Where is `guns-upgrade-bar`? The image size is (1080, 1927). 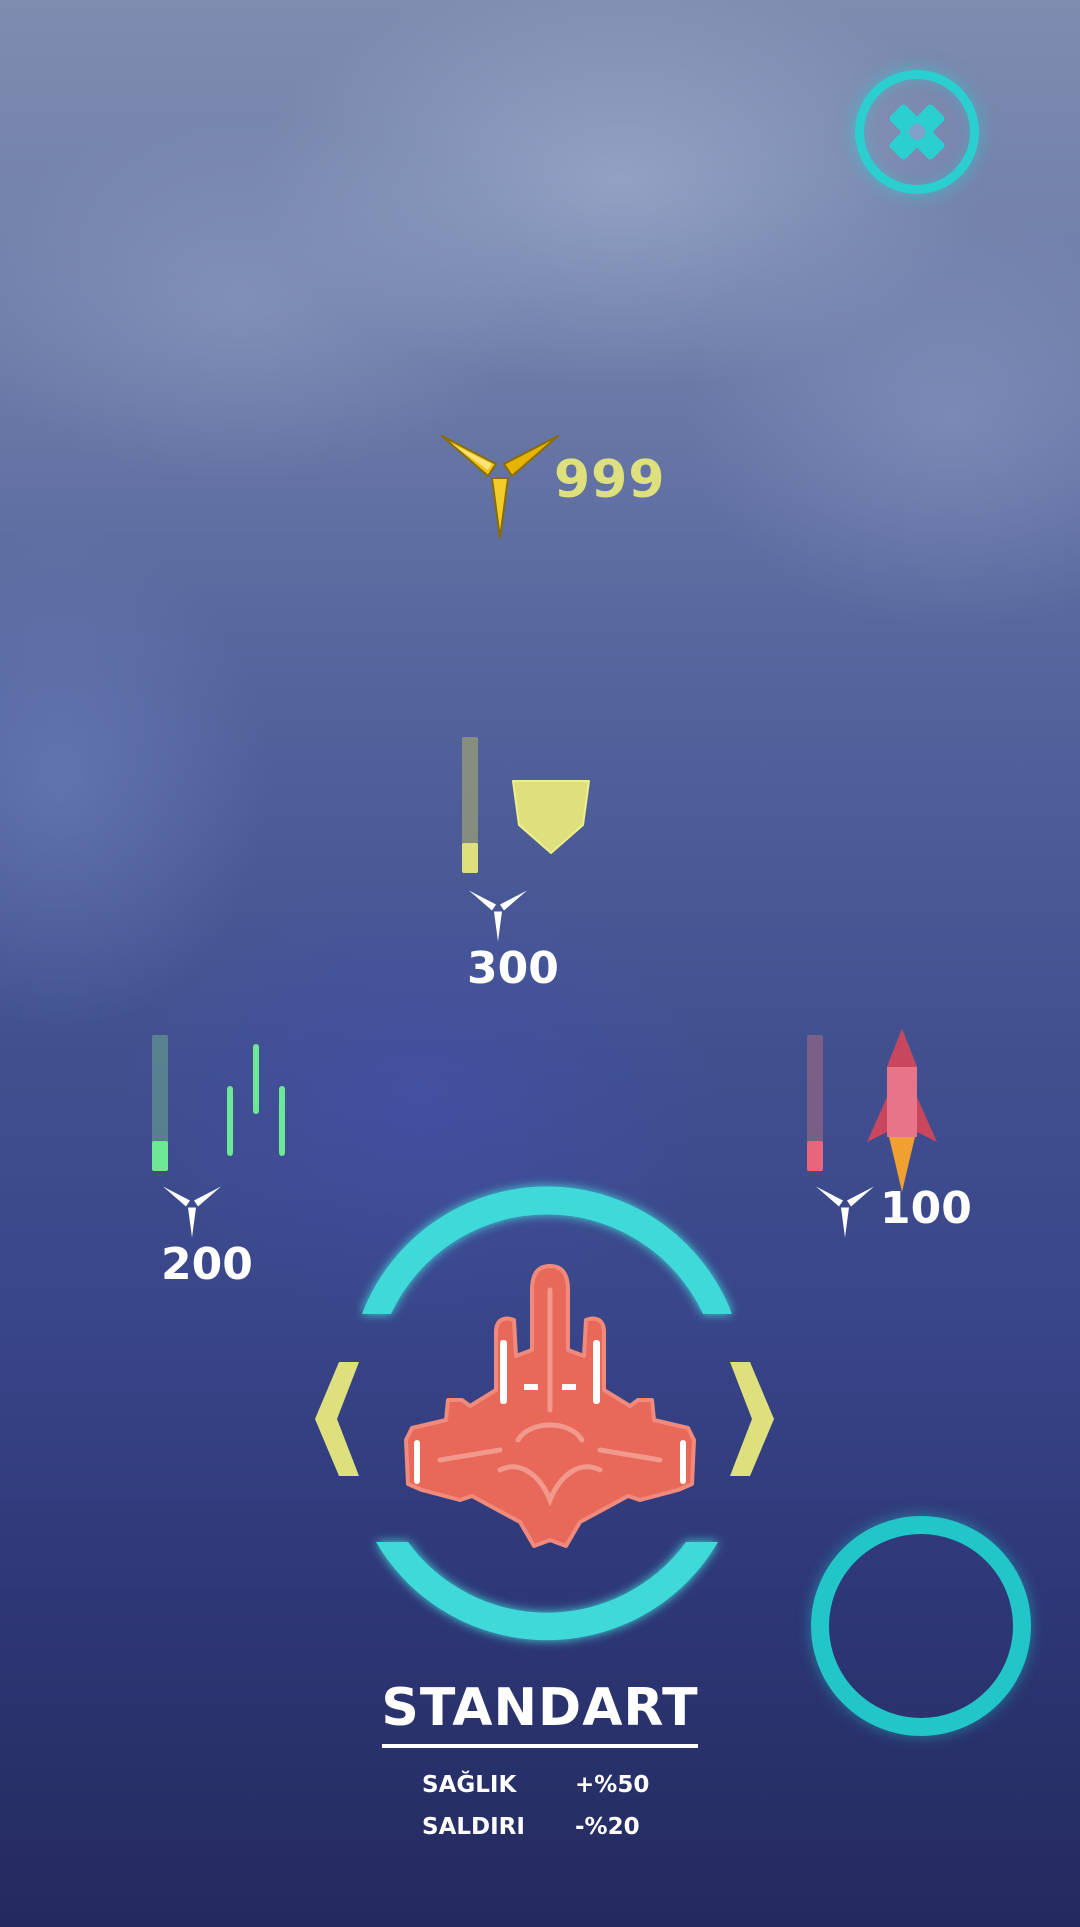 guns-upgrade-bar is located at coordinates (160, 1103).